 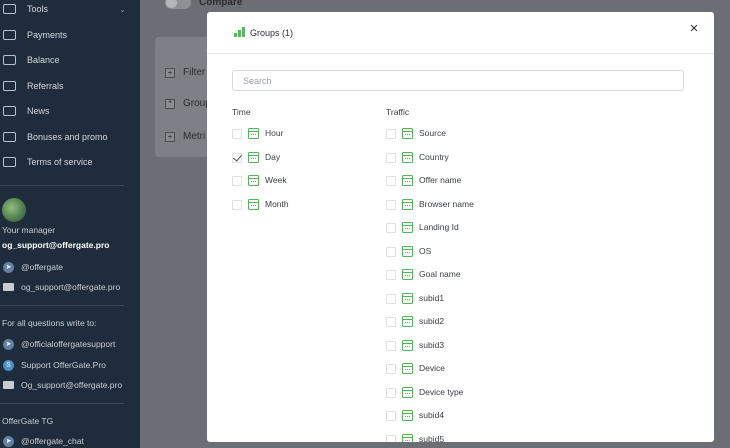 I want to click on group-option-subid1: subid1, so click(x=456, y=299).